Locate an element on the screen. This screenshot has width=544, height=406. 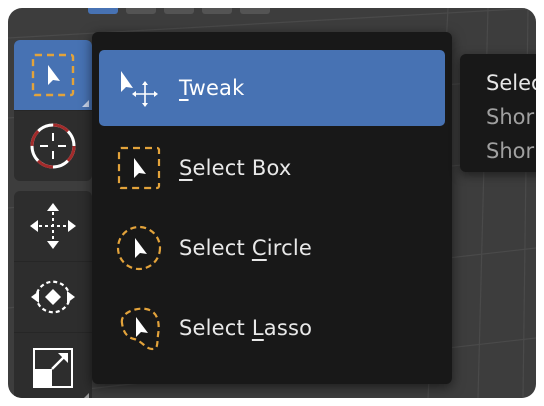
menu-item-tweak: Tweak is located at coordinates (272, 88).